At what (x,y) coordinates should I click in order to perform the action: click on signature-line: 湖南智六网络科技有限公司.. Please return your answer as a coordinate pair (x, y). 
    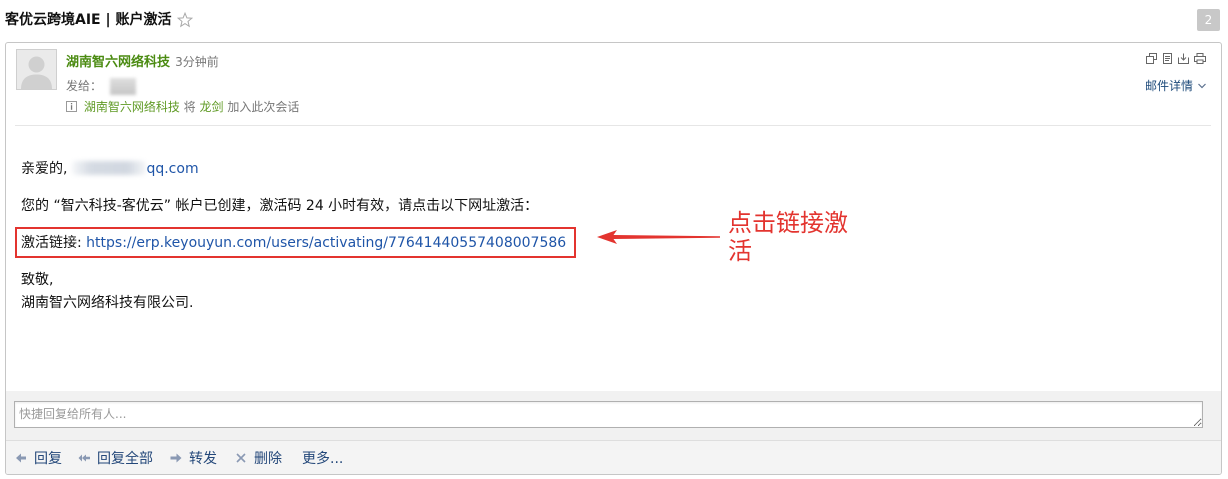
    Looking at the image, I should click on (107, 303).